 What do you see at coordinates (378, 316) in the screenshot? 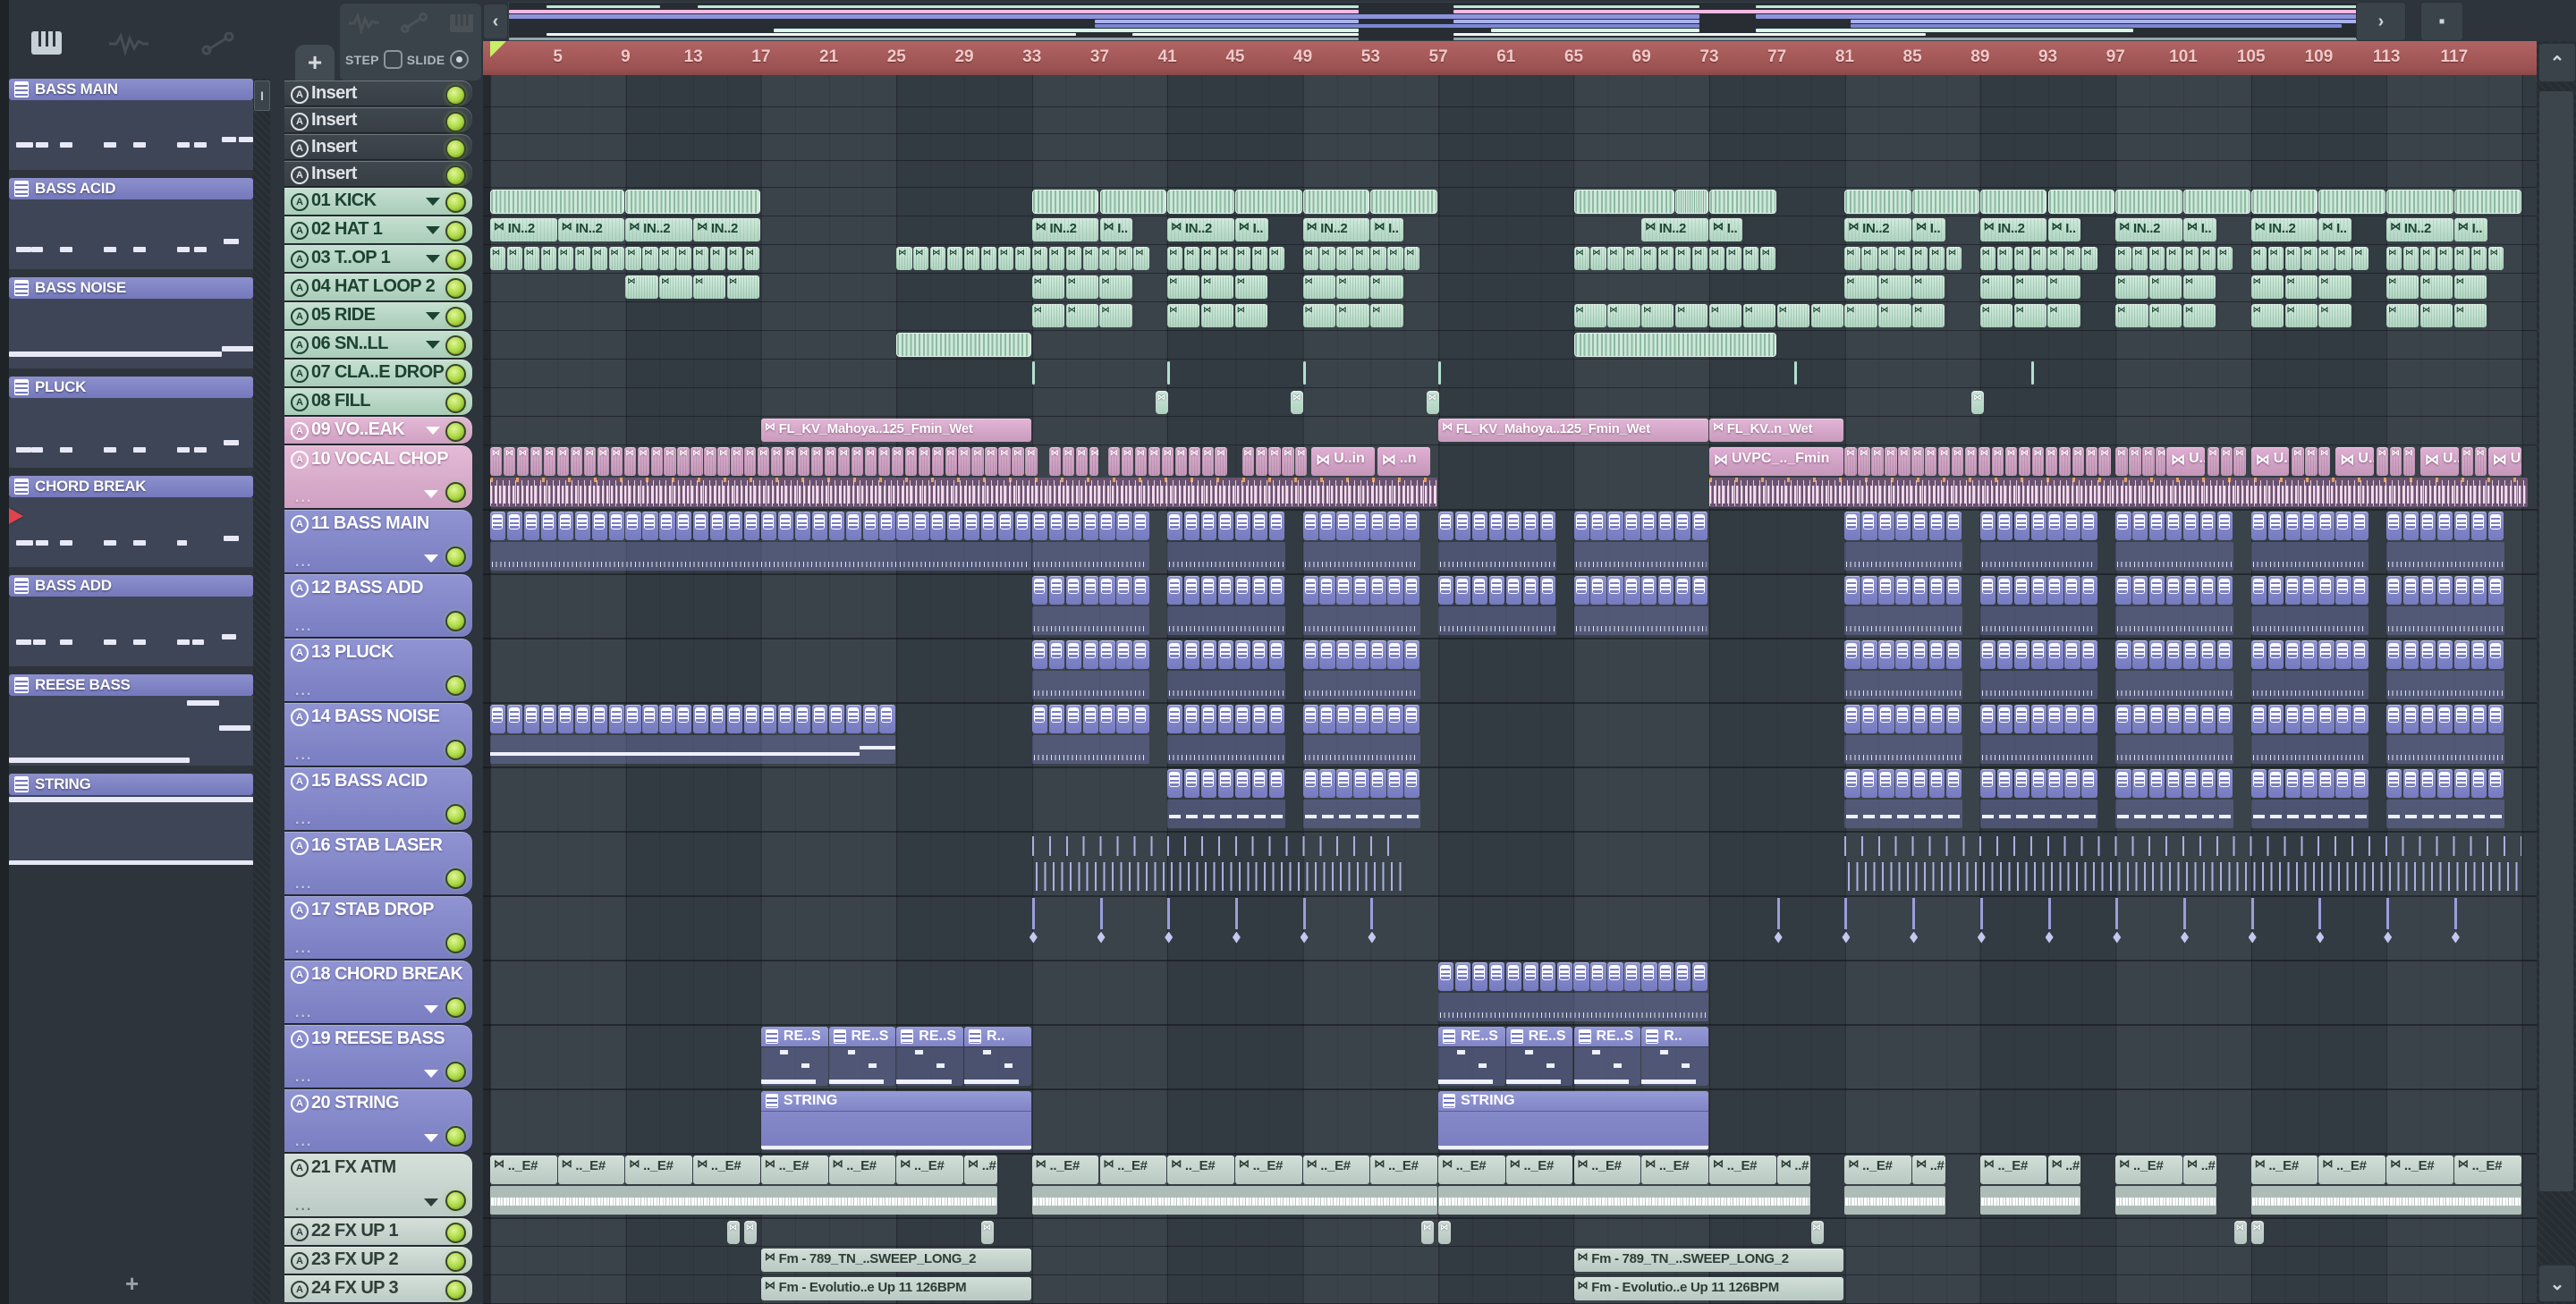
I see `track-header-5: A 05 RIDE` at bounding box center [378, 316].